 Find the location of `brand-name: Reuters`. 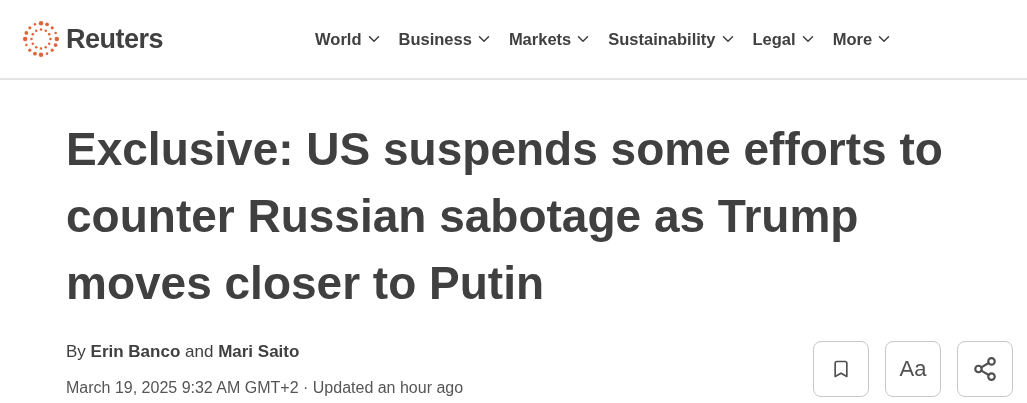

brand-name: Reuters is located at coordinates (115, 39).